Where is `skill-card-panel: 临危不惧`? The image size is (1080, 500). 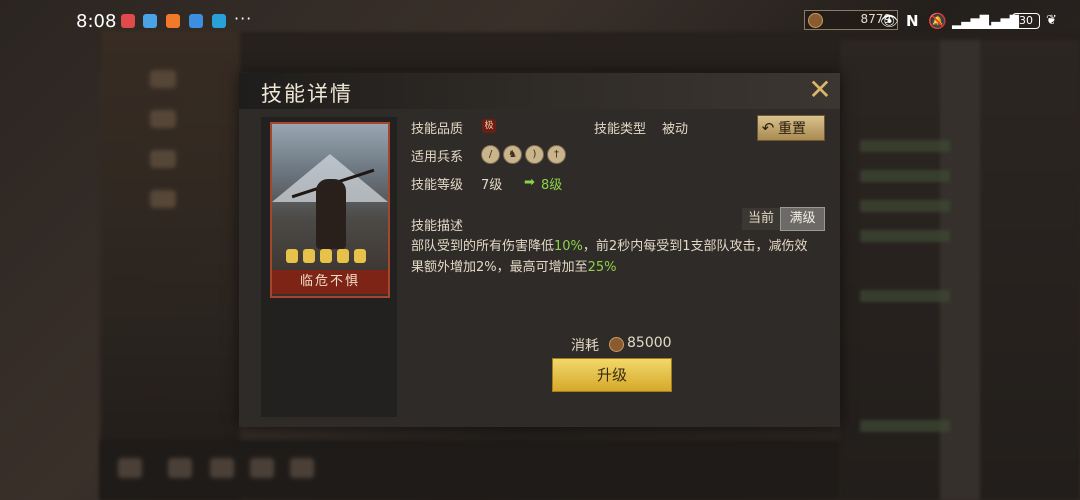
skill-card-panel: 临危不惧 is located at coordinates (329, 267).